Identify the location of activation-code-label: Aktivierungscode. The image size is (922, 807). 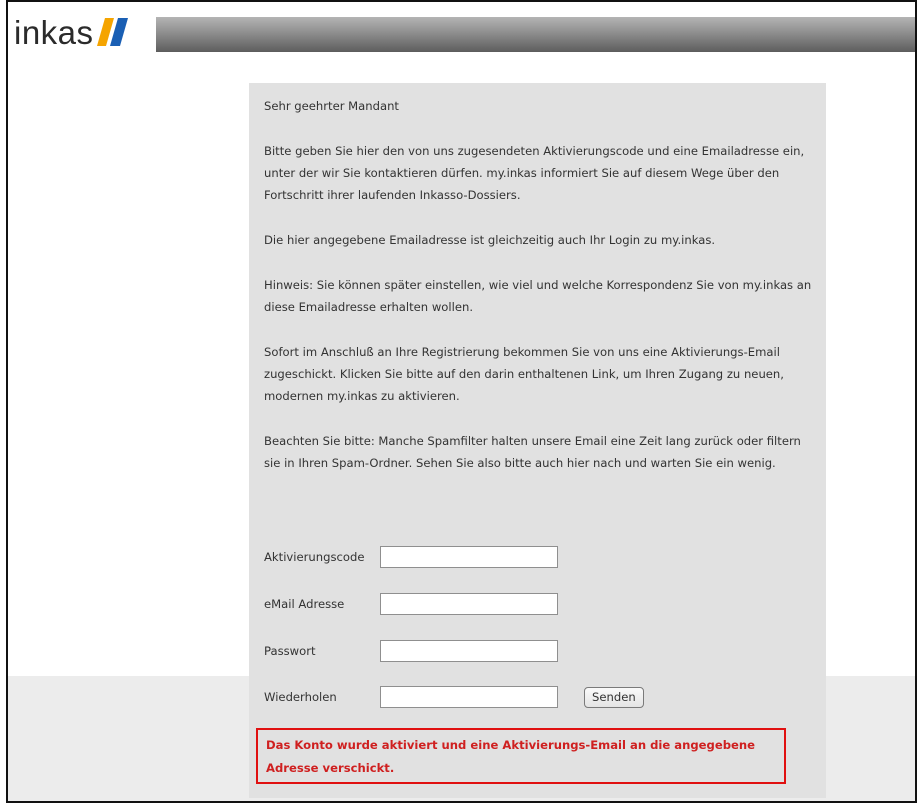
(314, 557).